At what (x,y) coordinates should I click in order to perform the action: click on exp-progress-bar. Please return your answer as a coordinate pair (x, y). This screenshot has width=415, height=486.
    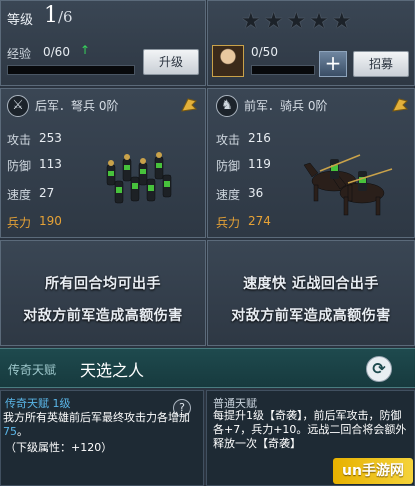
    Looking at the image, I should click on (71, 70).